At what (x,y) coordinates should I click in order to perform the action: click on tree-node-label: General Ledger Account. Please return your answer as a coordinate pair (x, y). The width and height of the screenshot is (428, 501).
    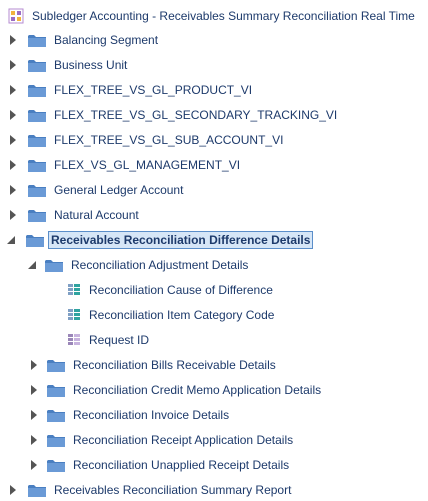
    Looking at the image, I should click on (119, 190).